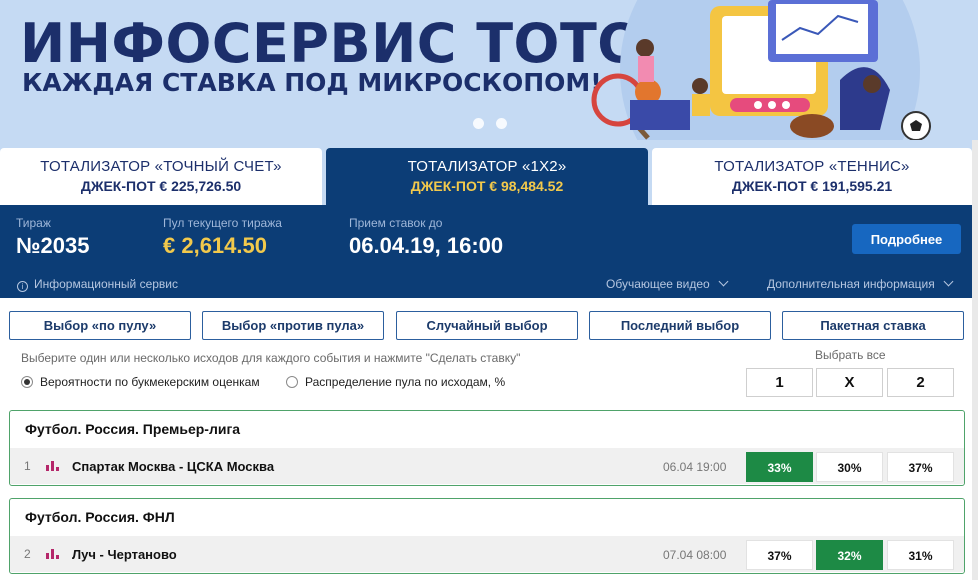 This screenshot has height=580, width=978. I want to click on choose-all-1-button: 1, so click(779, 382).